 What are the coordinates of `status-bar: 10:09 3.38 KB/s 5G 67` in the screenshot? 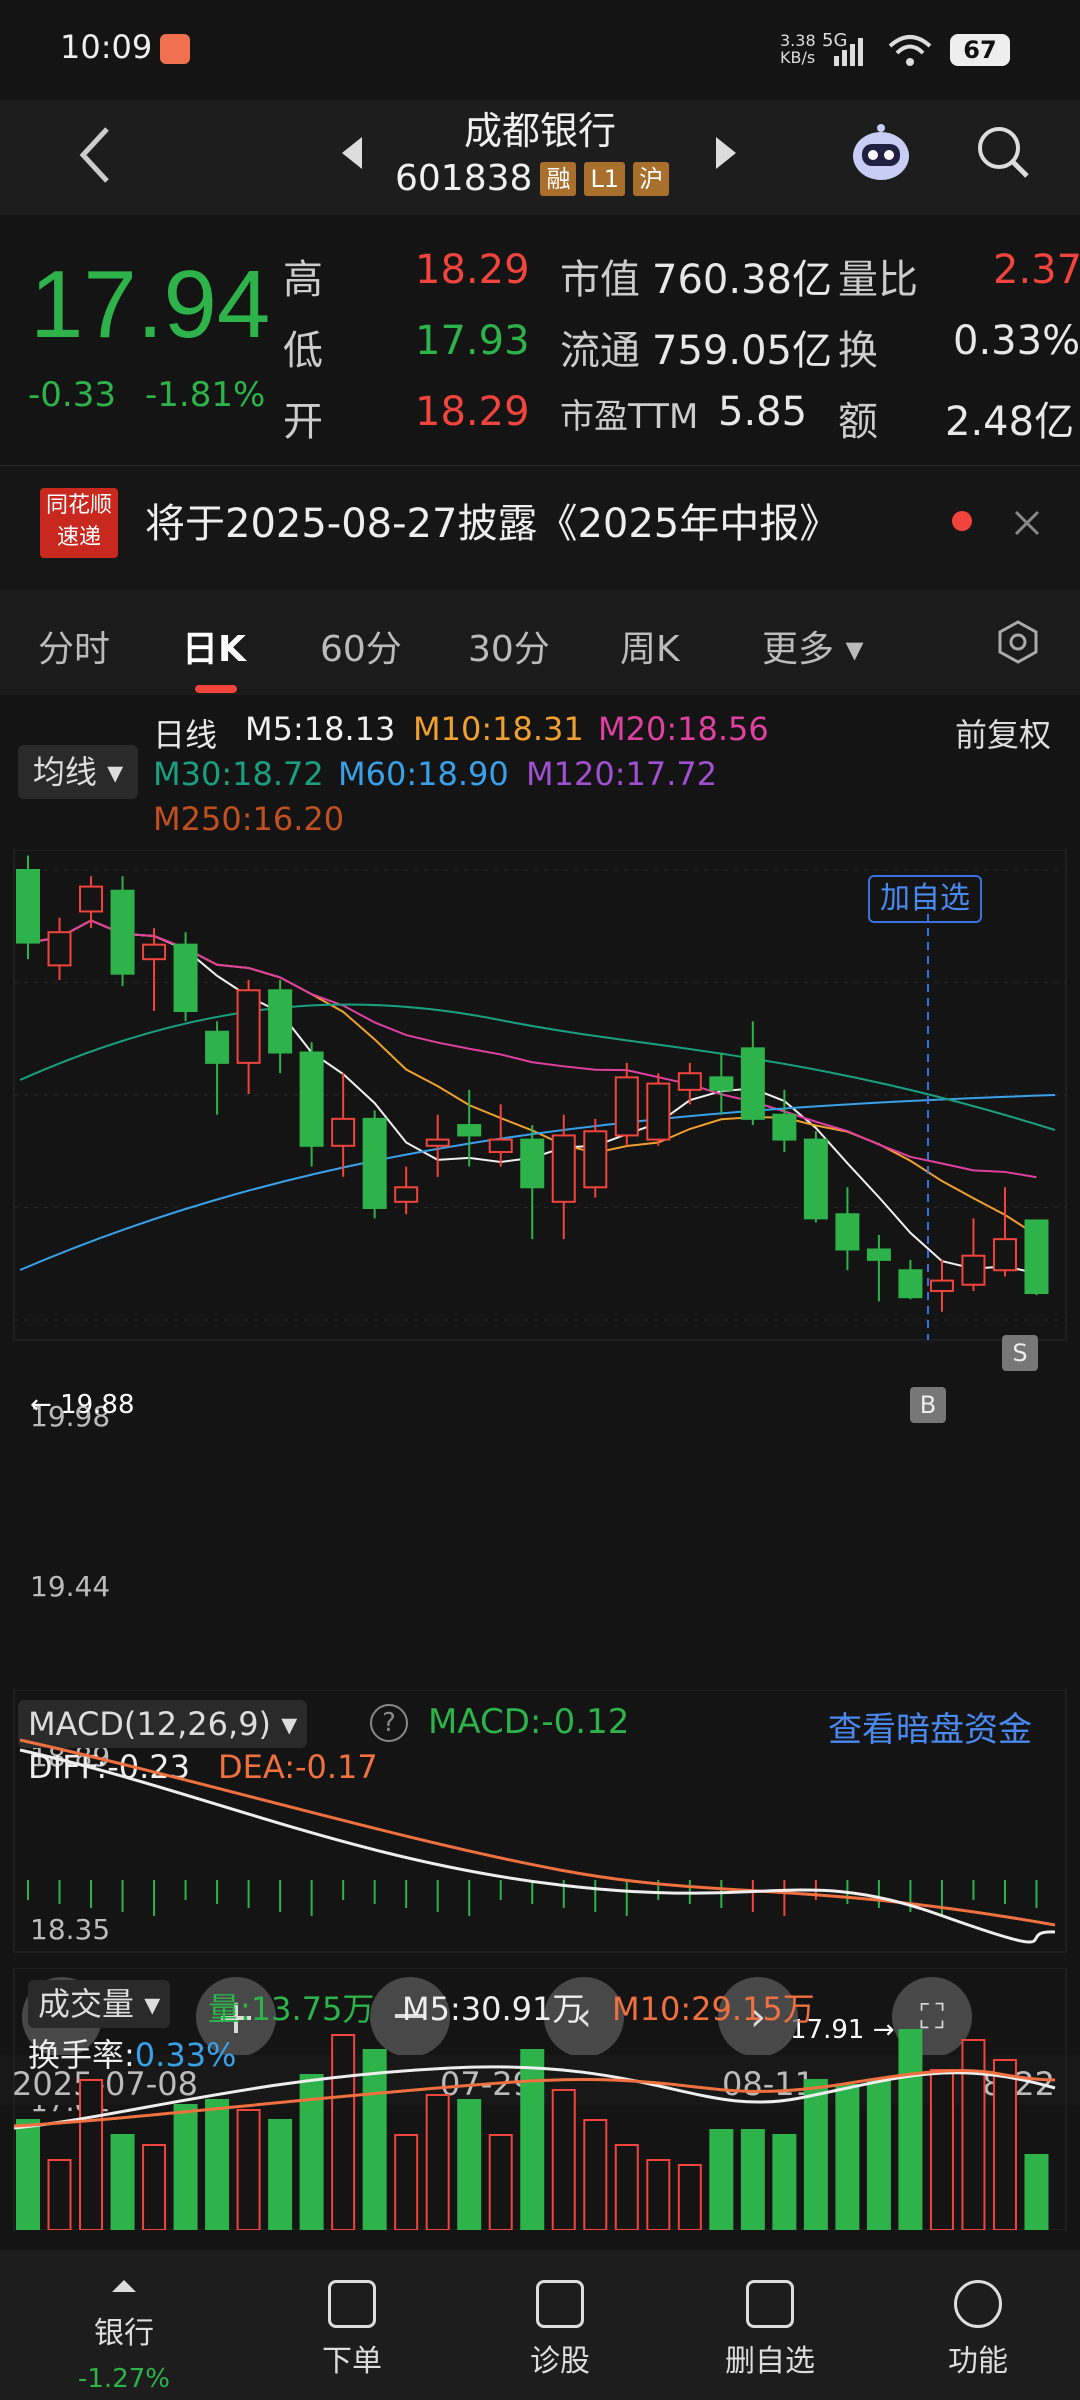 It's located at (540, 50).